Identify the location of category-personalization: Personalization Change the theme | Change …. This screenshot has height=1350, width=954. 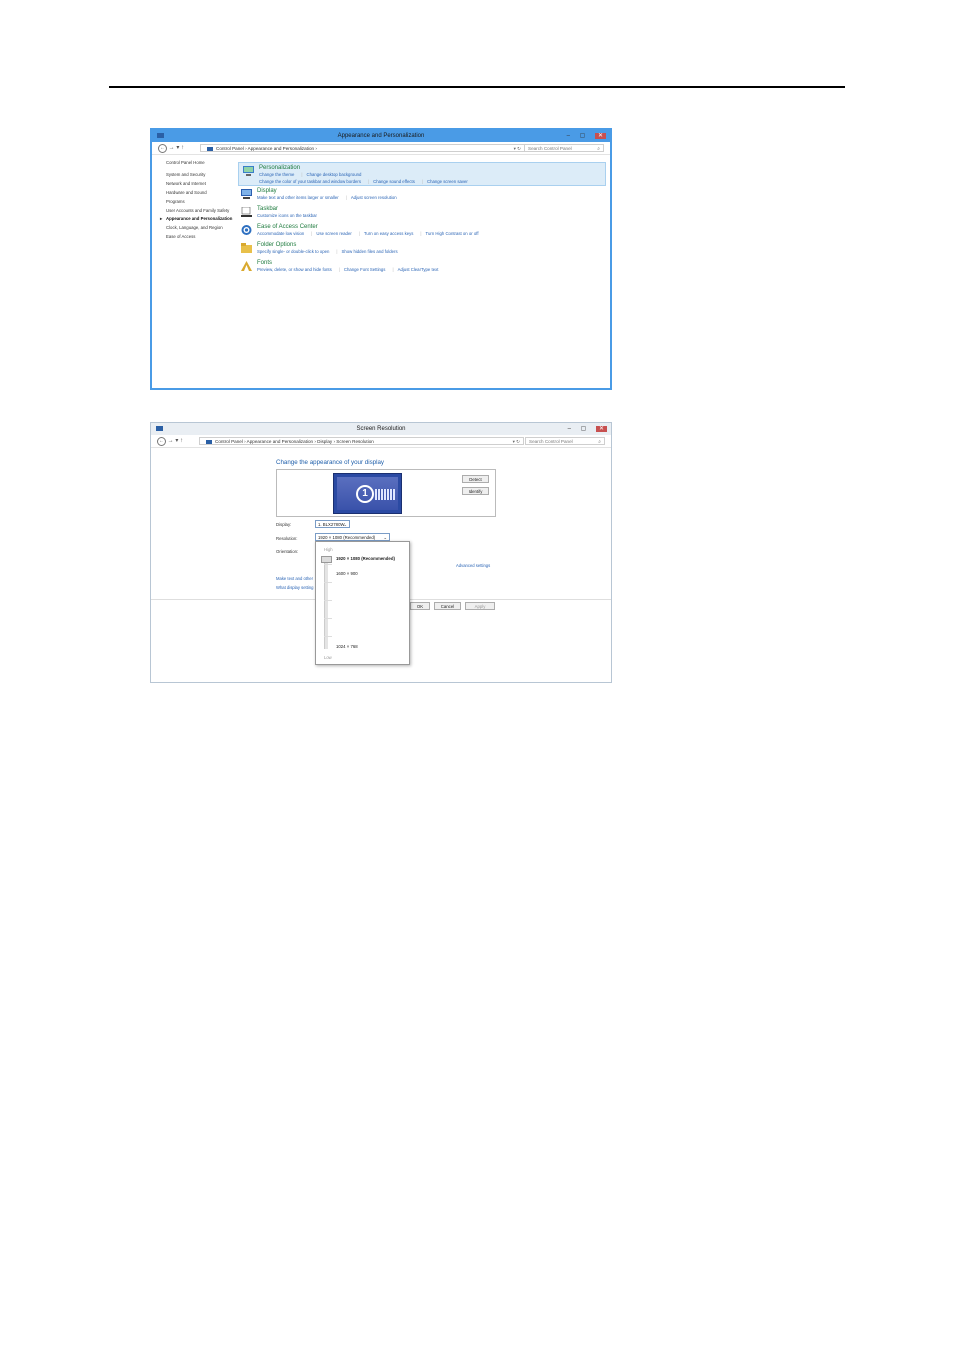
(422, 174).